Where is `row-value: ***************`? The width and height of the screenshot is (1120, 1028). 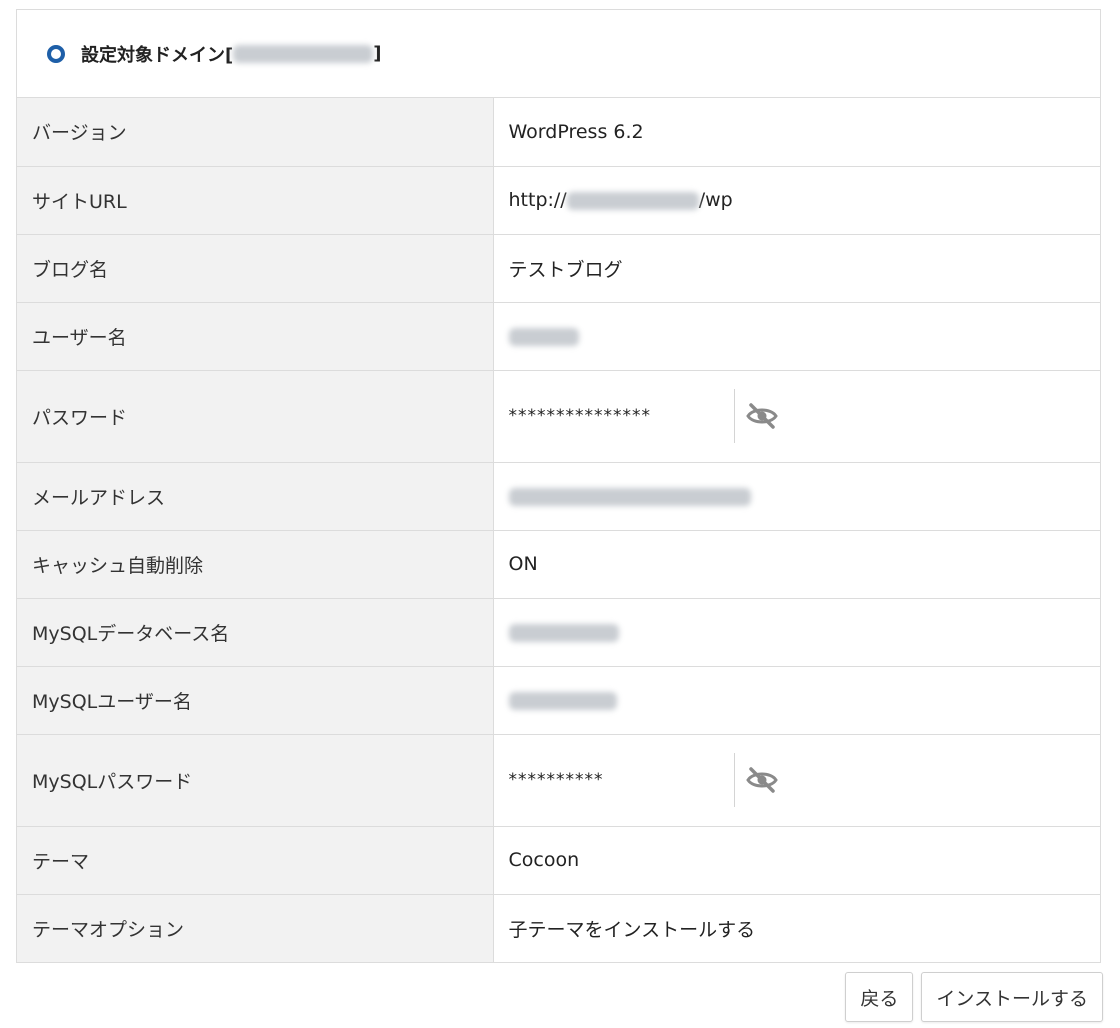
row-value: *************** is located at coordinates (796, 416).